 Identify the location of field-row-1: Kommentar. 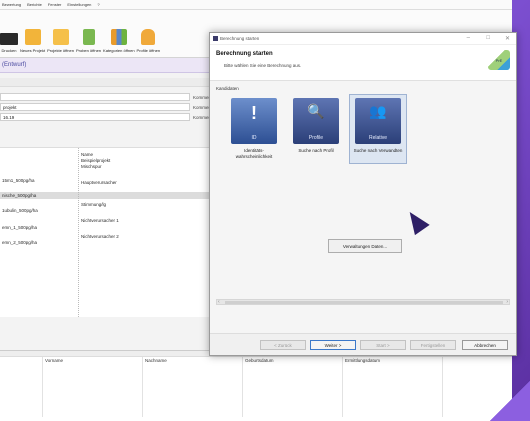
(108, 97).